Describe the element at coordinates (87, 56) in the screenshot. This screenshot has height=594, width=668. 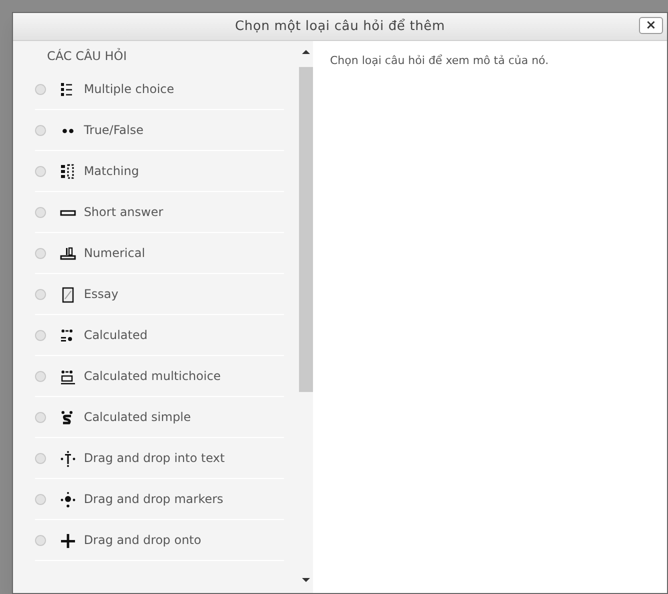
I see `section-heading: CÁC CÂU HỎI` at that location.